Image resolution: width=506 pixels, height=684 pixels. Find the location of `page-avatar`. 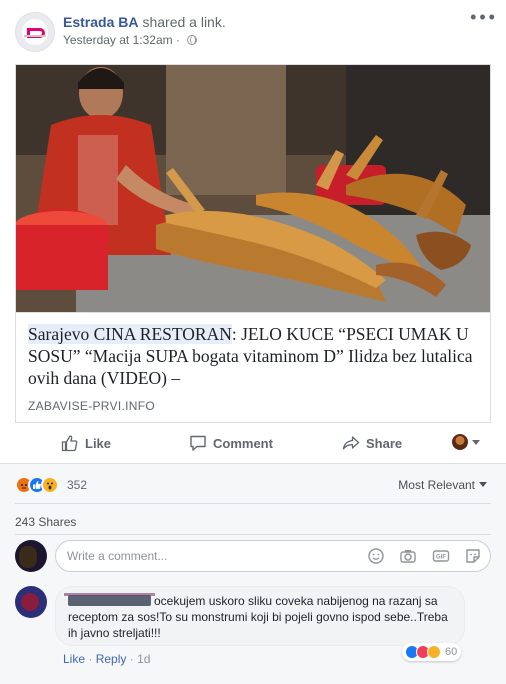

page-avatar is located at coordinates (35, 32).